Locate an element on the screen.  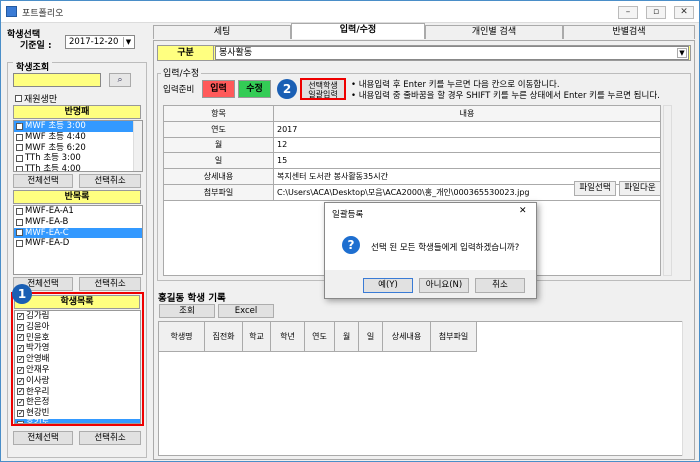
dialog-message: 선택 된 모든 학생들에게 입력하겠습니까? is located at coordinates (445, 248).